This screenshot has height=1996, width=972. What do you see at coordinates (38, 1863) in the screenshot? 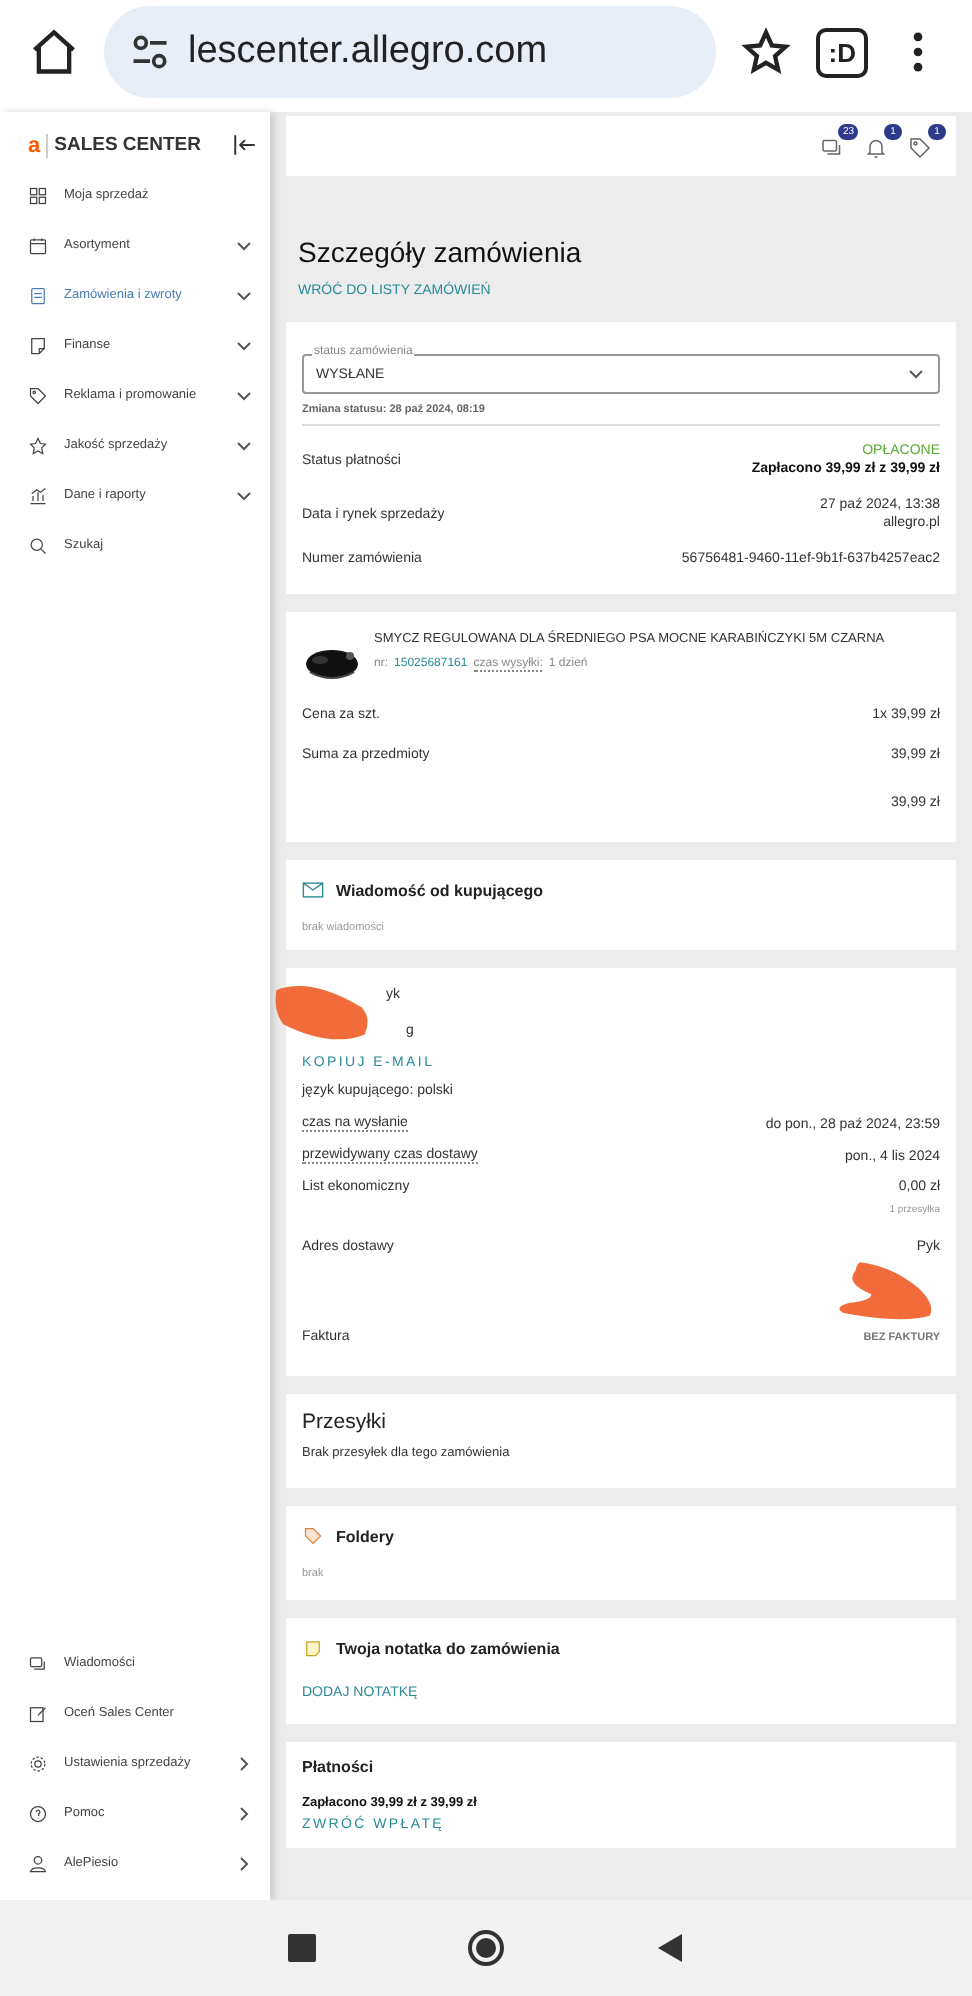
I see `user-icon` at bounding box center [38, 1863].